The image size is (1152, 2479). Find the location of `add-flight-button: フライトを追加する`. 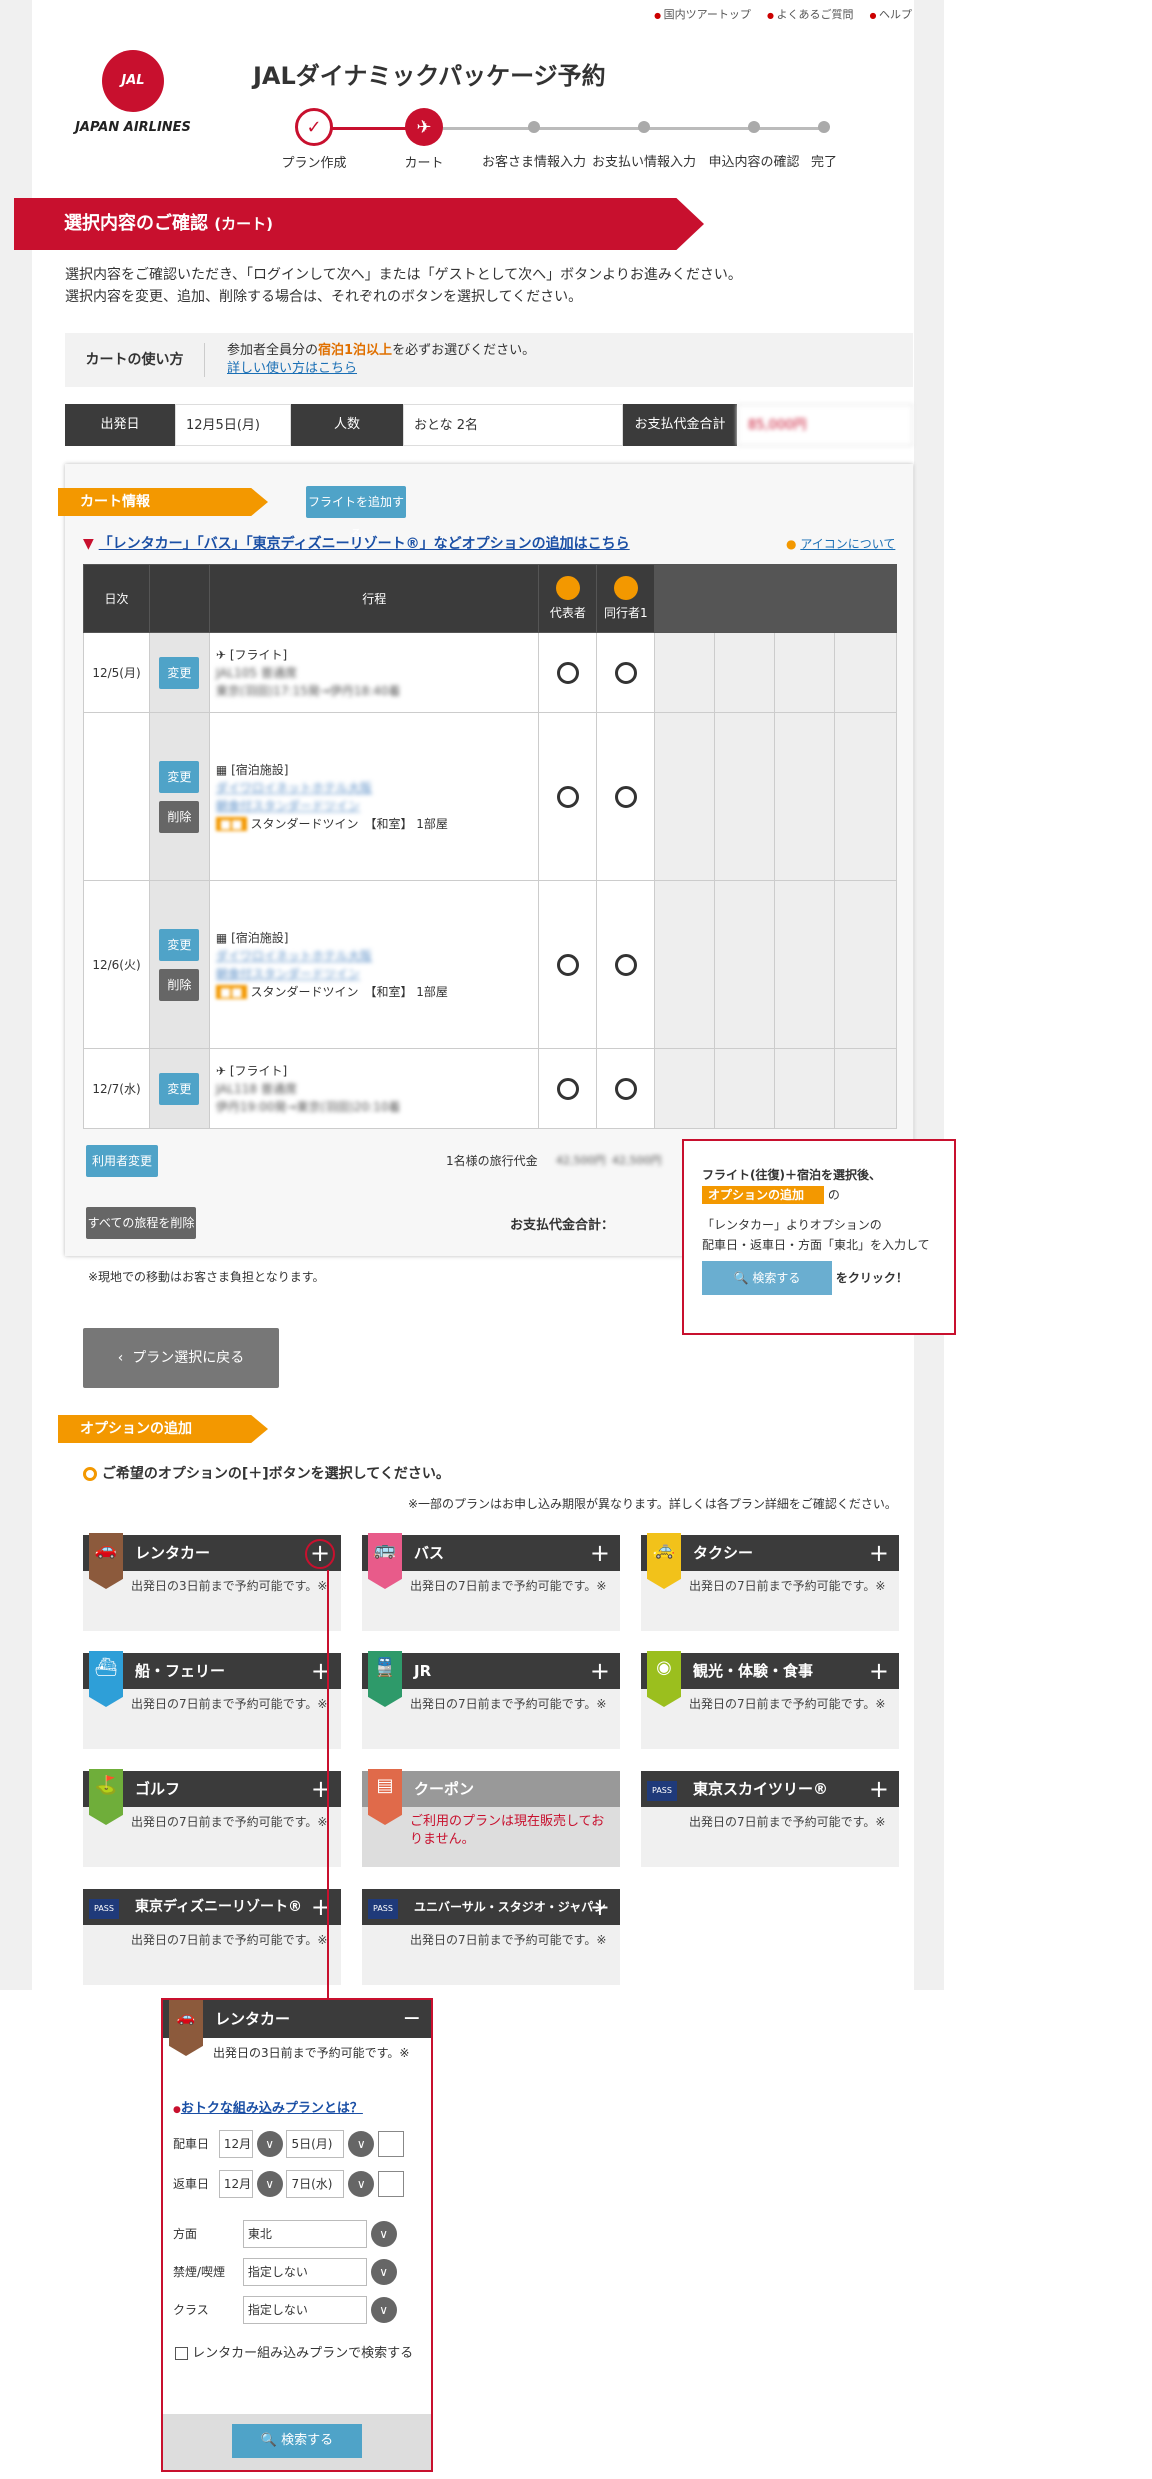

add-flight-button: フライトを追加する is located at coordinates (356, 513).